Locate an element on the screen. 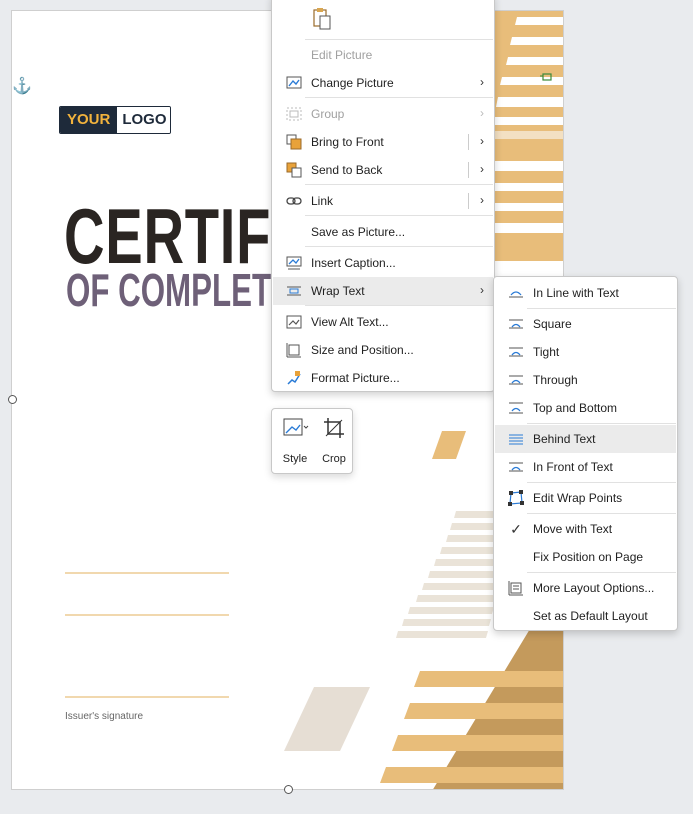 The image size is (693, 814). menu-item-edit-picture: Edit Picture is located at coordinates (383, 55).